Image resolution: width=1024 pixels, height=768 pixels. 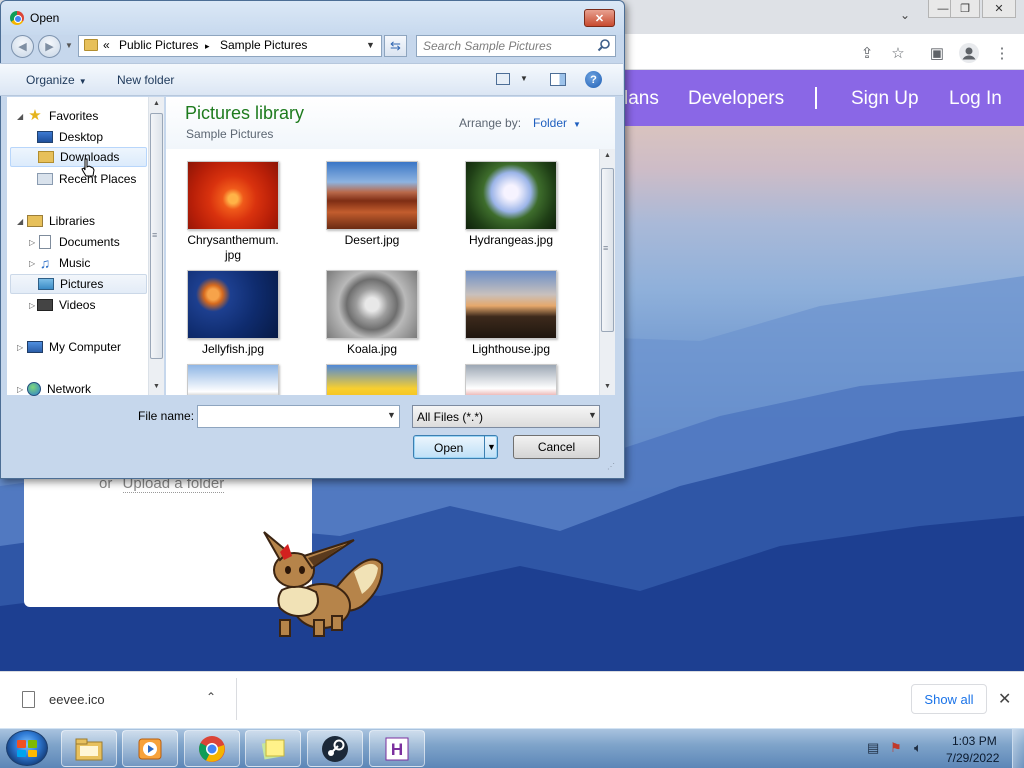 I want to click on restore-icon: ❐, so click(x=965, y=9).